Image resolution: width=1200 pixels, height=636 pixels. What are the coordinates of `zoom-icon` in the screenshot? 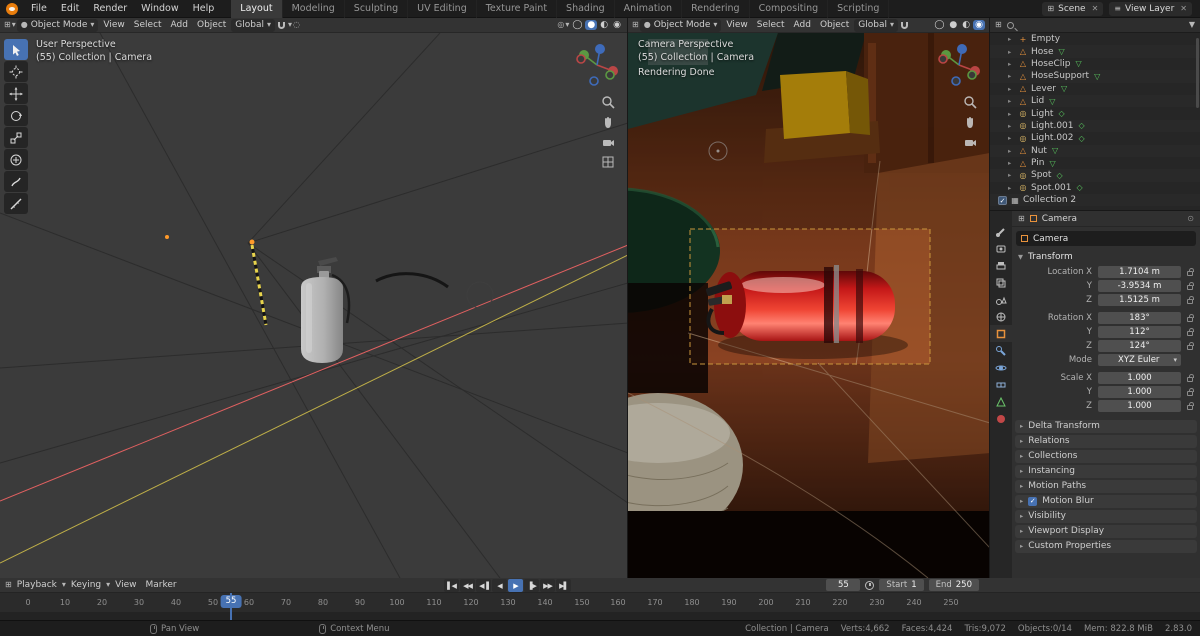 It's located at (970, 102).